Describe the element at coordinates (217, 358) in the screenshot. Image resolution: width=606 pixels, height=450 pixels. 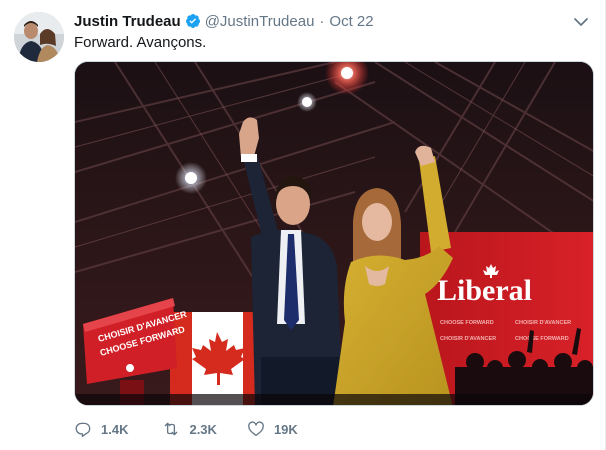
I see `canadian-flag` at that location.